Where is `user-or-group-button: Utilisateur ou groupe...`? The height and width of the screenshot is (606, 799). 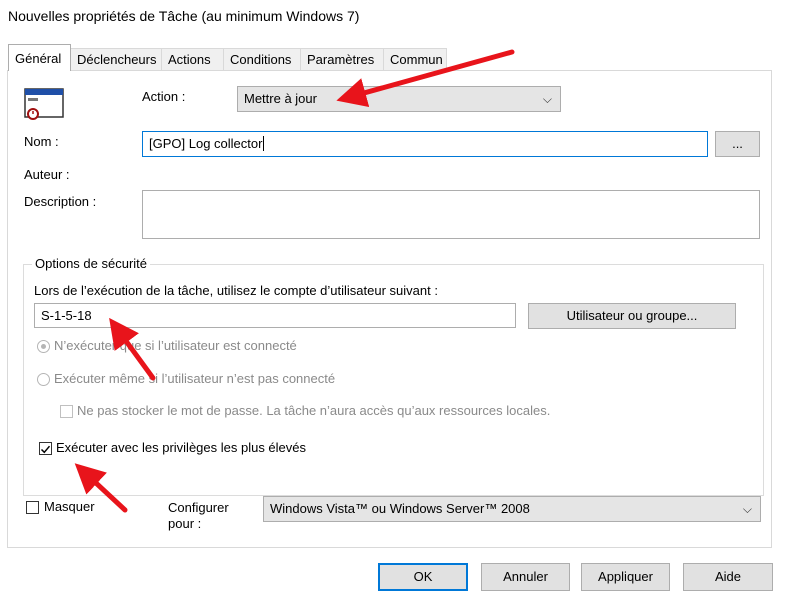 user-or-group-button: Utilisateur ou groupe... is located at coordinates (632, 316).